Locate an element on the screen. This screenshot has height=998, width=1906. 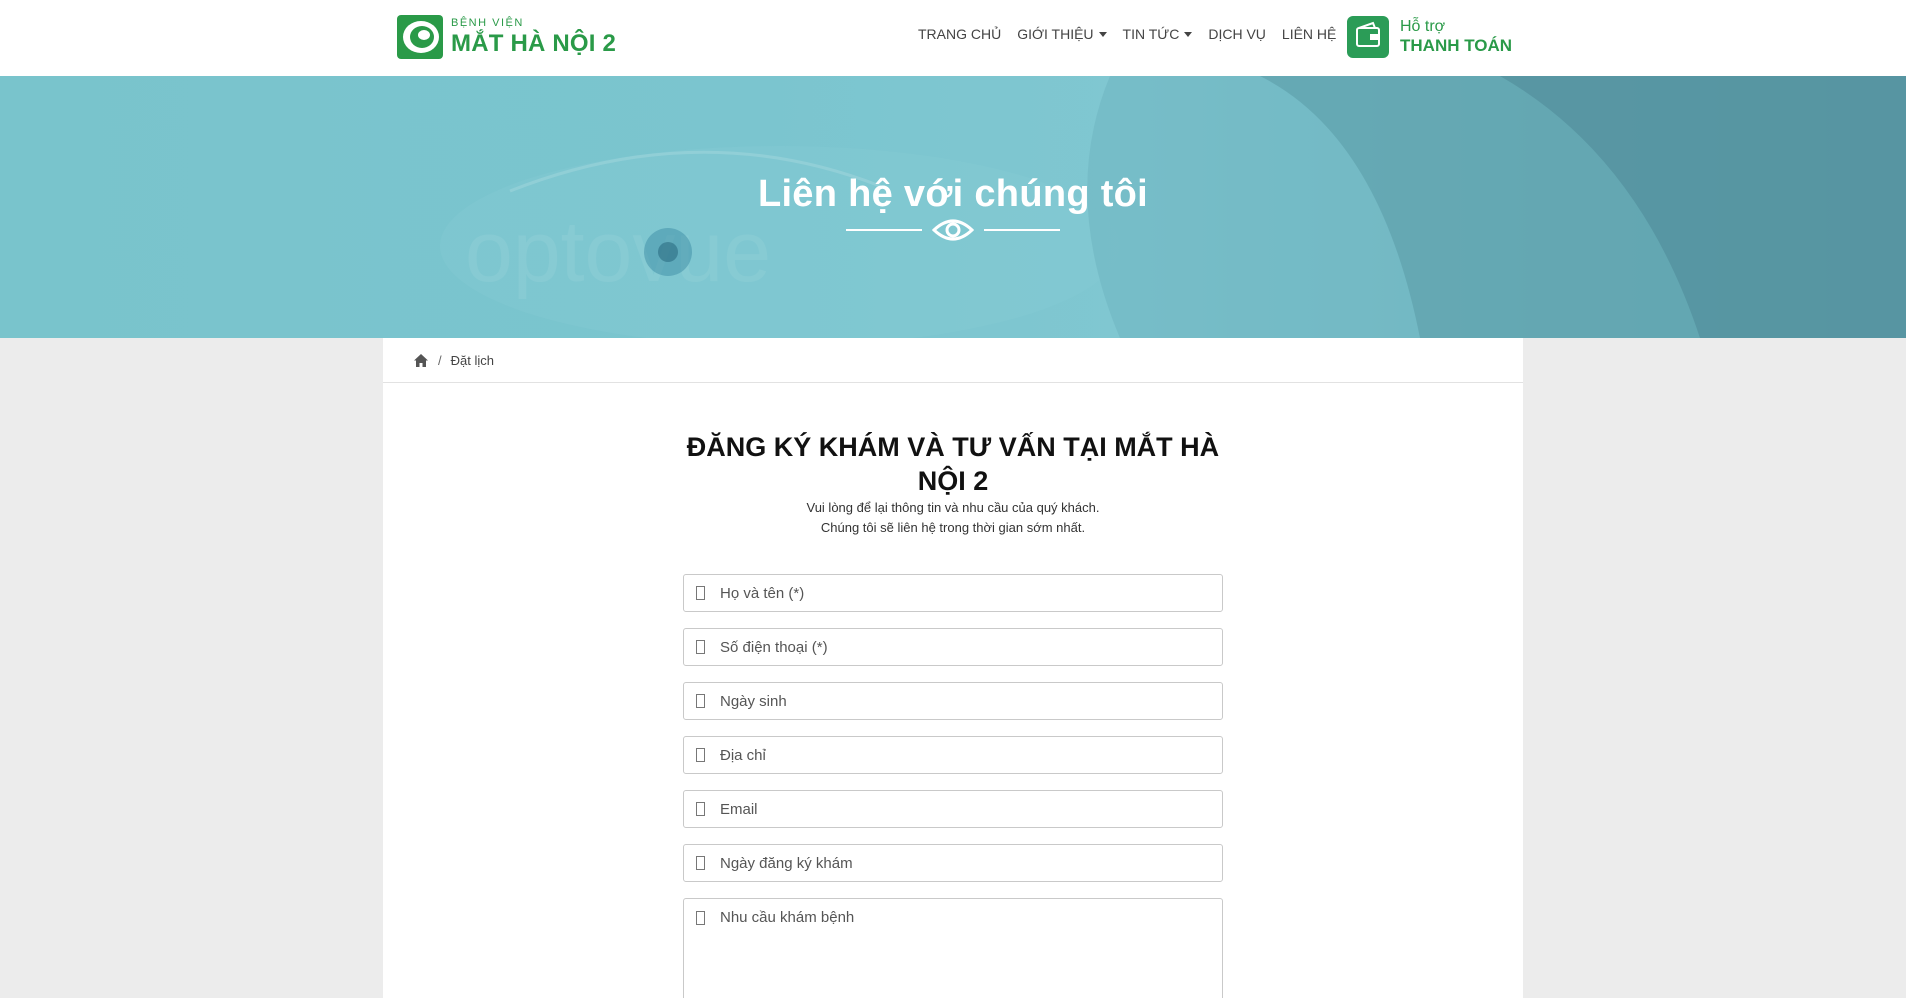
location-icon is located at coordinates (700, 755).